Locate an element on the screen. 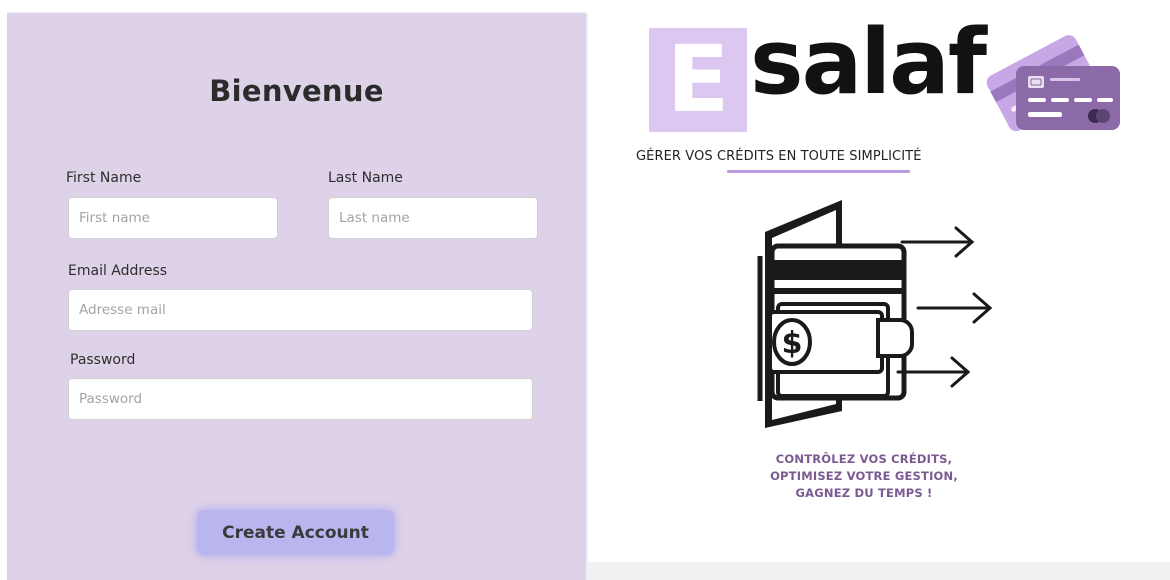 The image size is (1170, 580). slogan-line-2: OPTIMISEZ VOTRE GESTION, is located at coordinates (864, 476).